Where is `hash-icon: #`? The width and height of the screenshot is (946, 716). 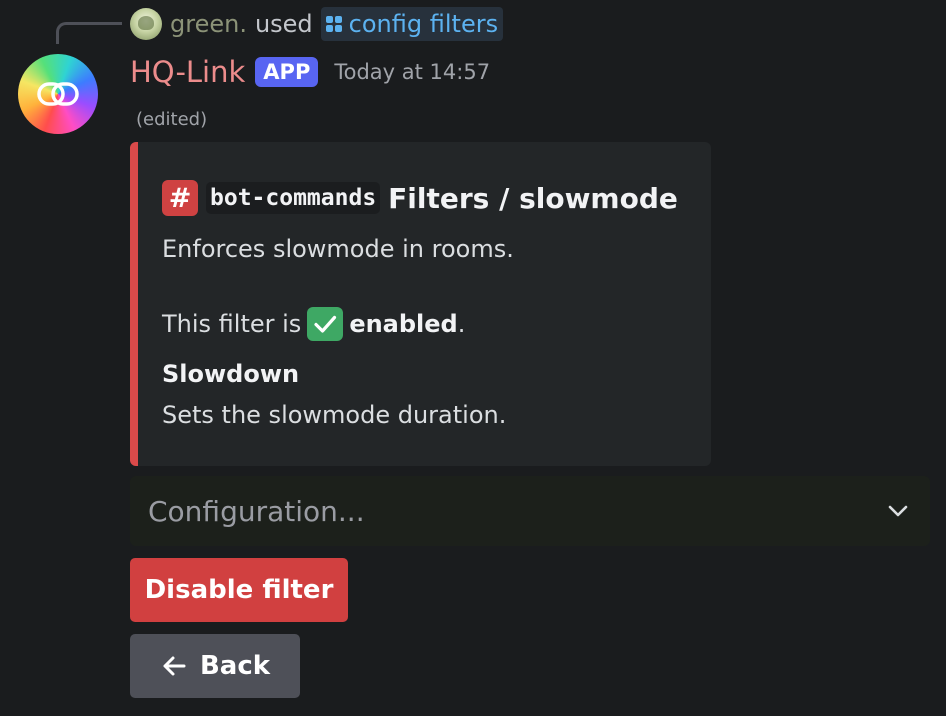 hash-icon: # is located at coordinates (180, 198).